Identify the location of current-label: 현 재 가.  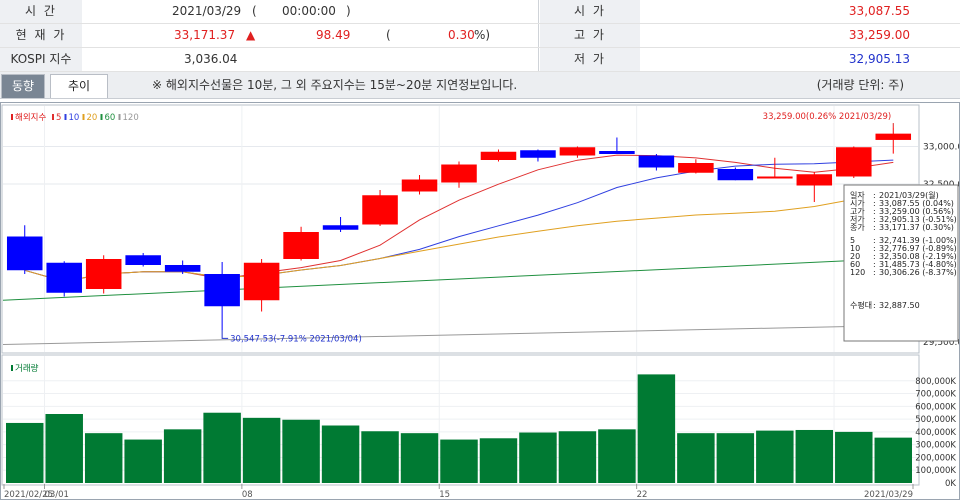
(41, 35).